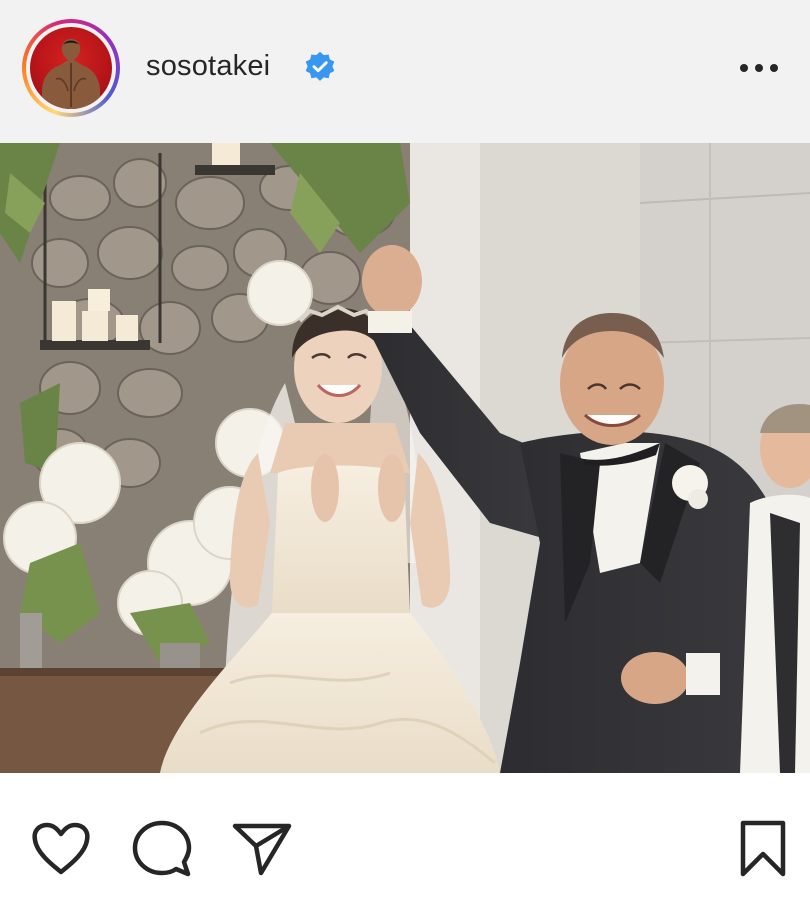 The height and width of the screenshot is (902, 810). What do you see at coordinates (759, 68) in the screenshot?
I see `more-options-icon` at bounding box center [759, 68].